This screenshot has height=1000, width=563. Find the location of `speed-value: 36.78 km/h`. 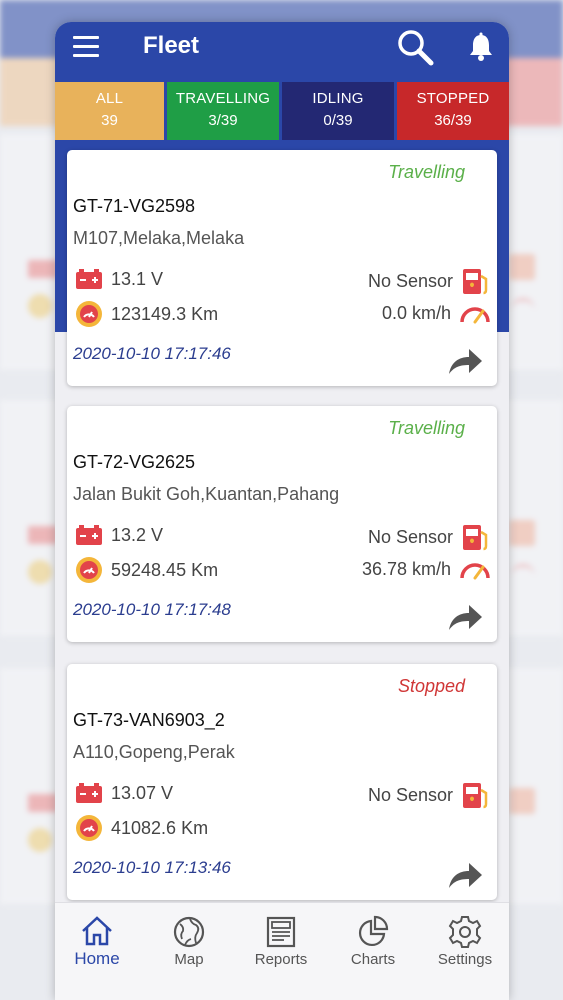

speed-value: 36.78 km/h is located at coordinates (406, 568).